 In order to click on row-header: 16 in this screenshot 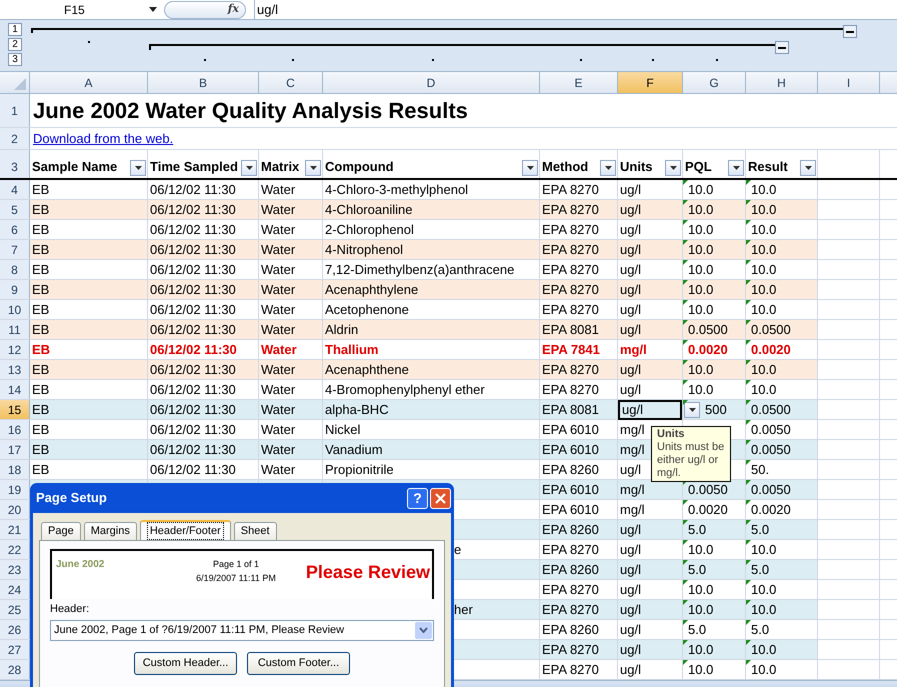, I will do `click(15, 429)`.